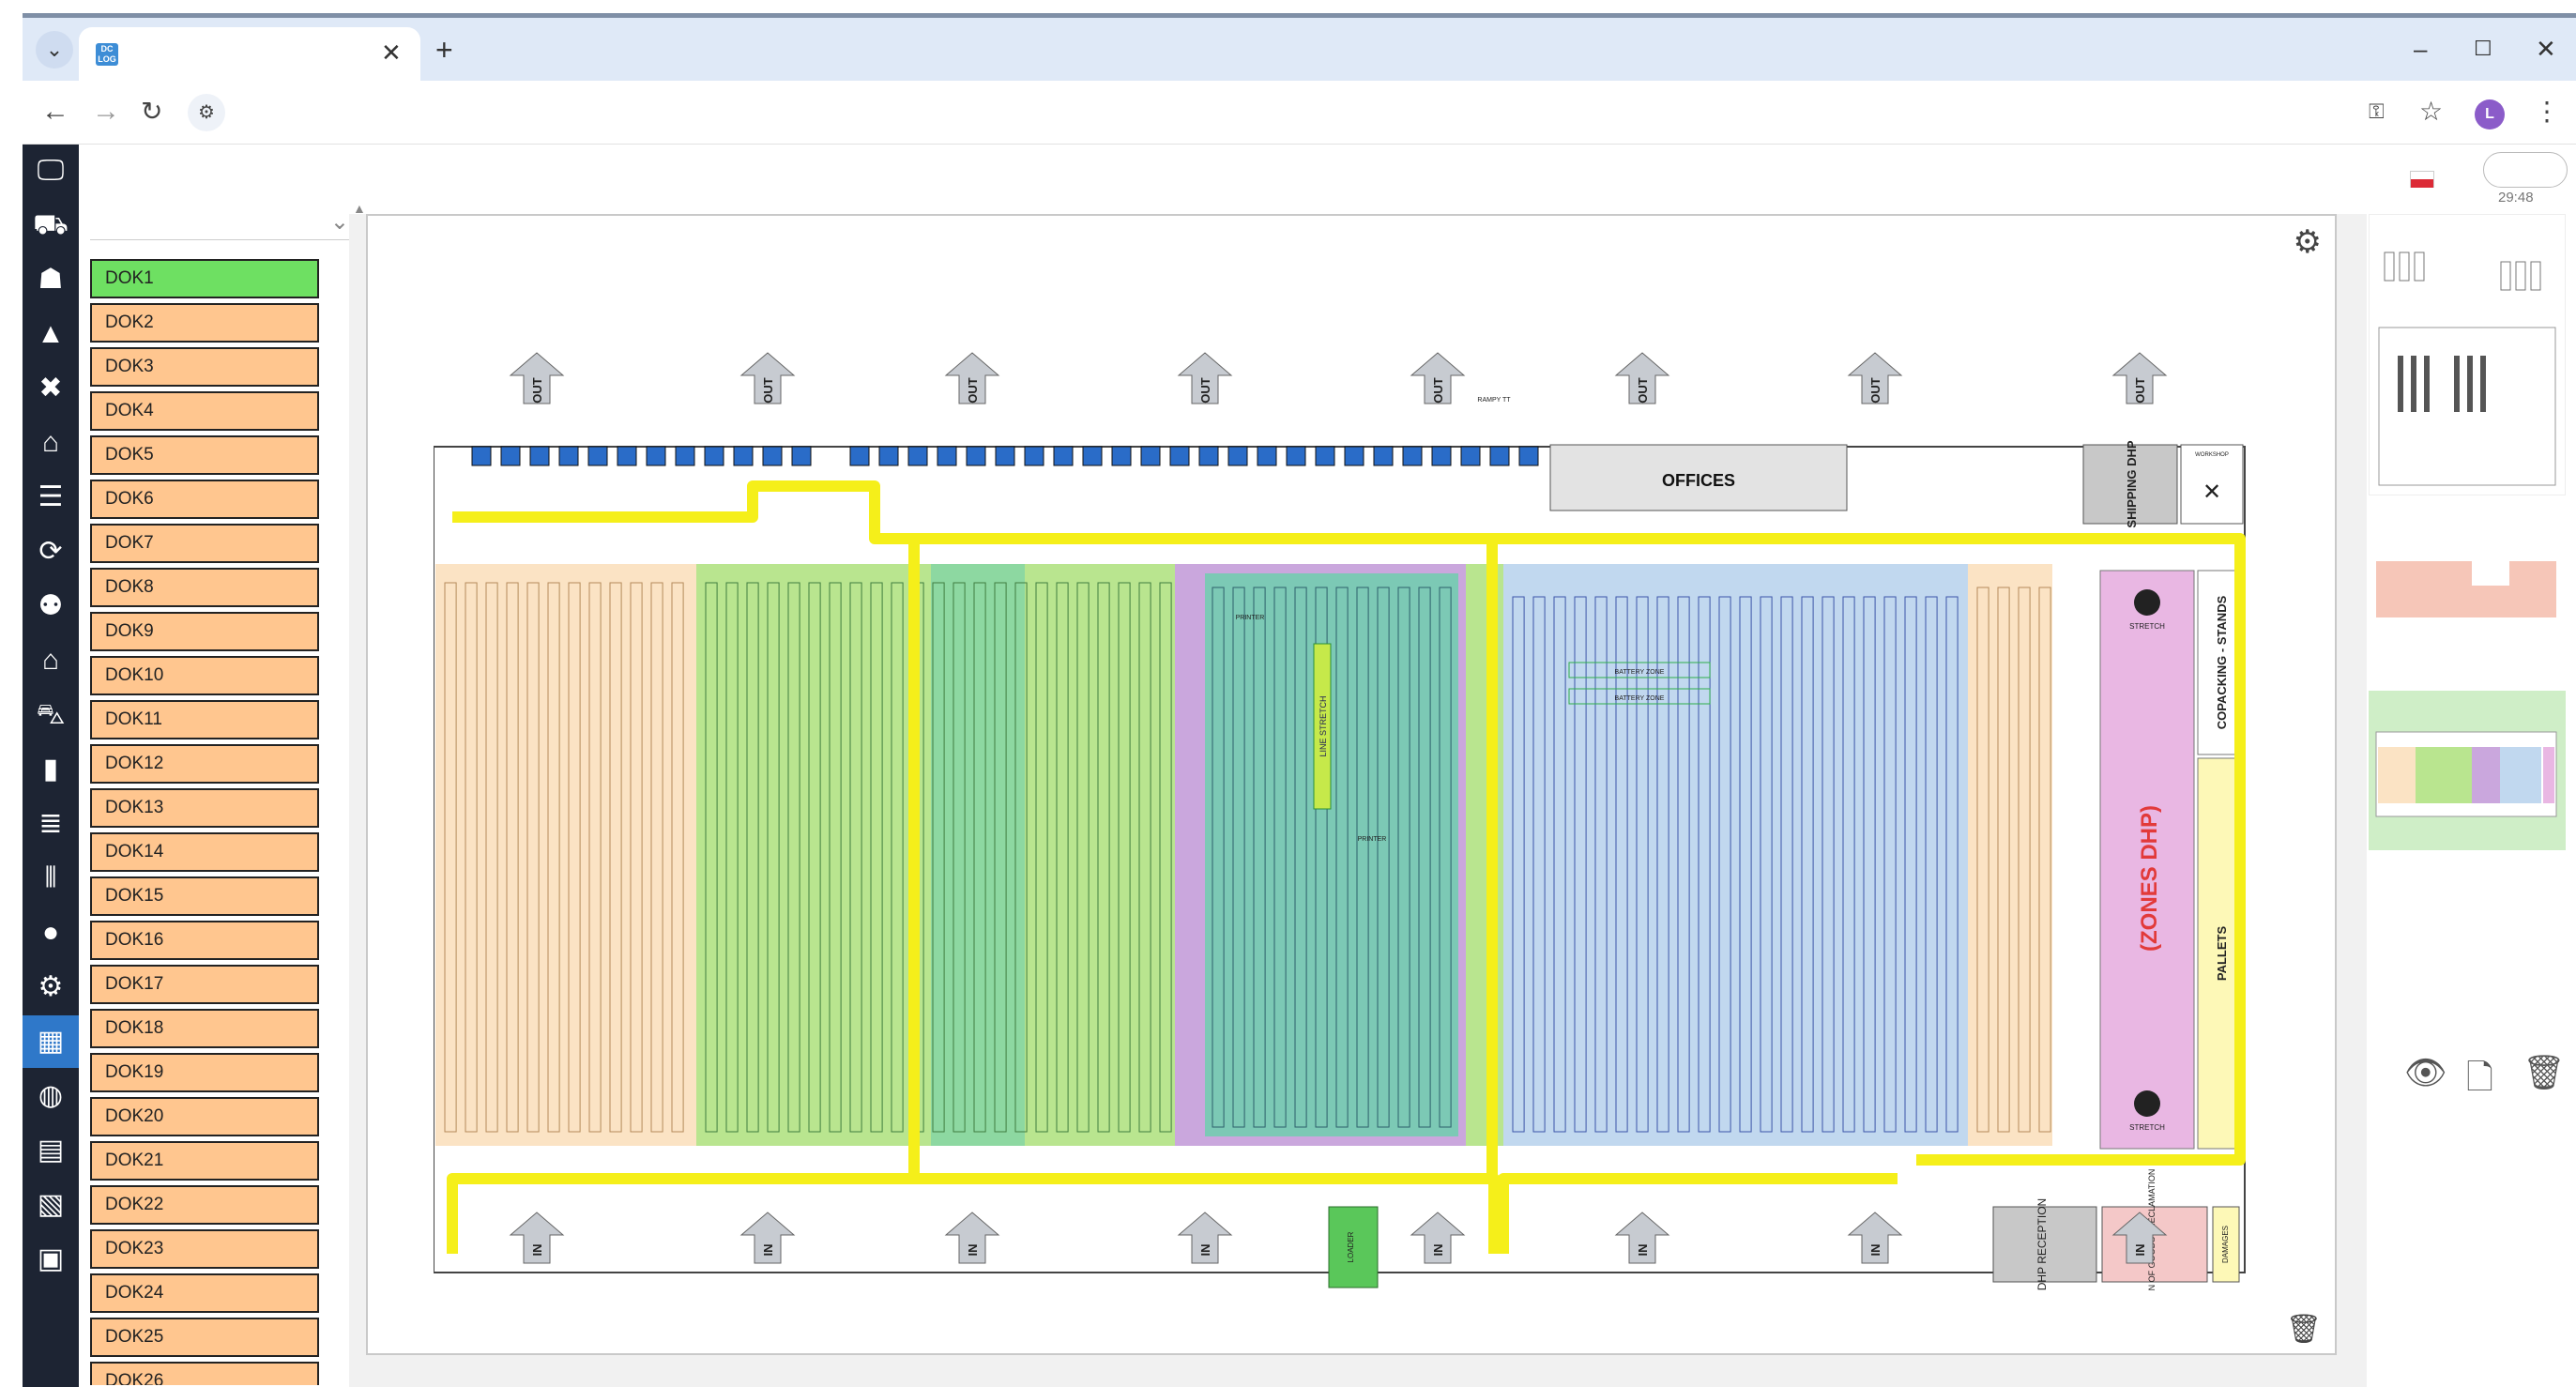 This screenshot has width=2576, height=1387. I want to click on worker-icon: ☗, so click(51, 279).